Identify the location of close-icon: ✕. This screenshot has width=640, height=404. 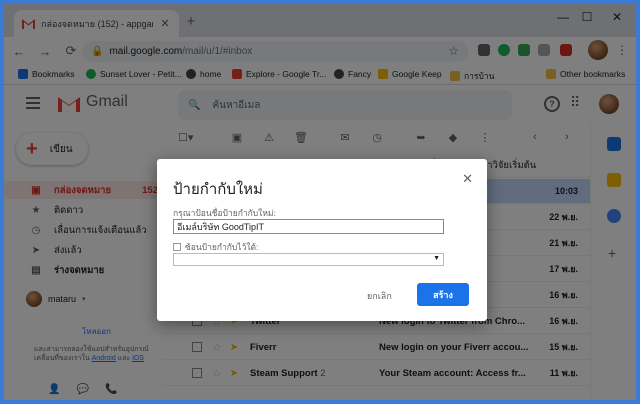
(467, 179).